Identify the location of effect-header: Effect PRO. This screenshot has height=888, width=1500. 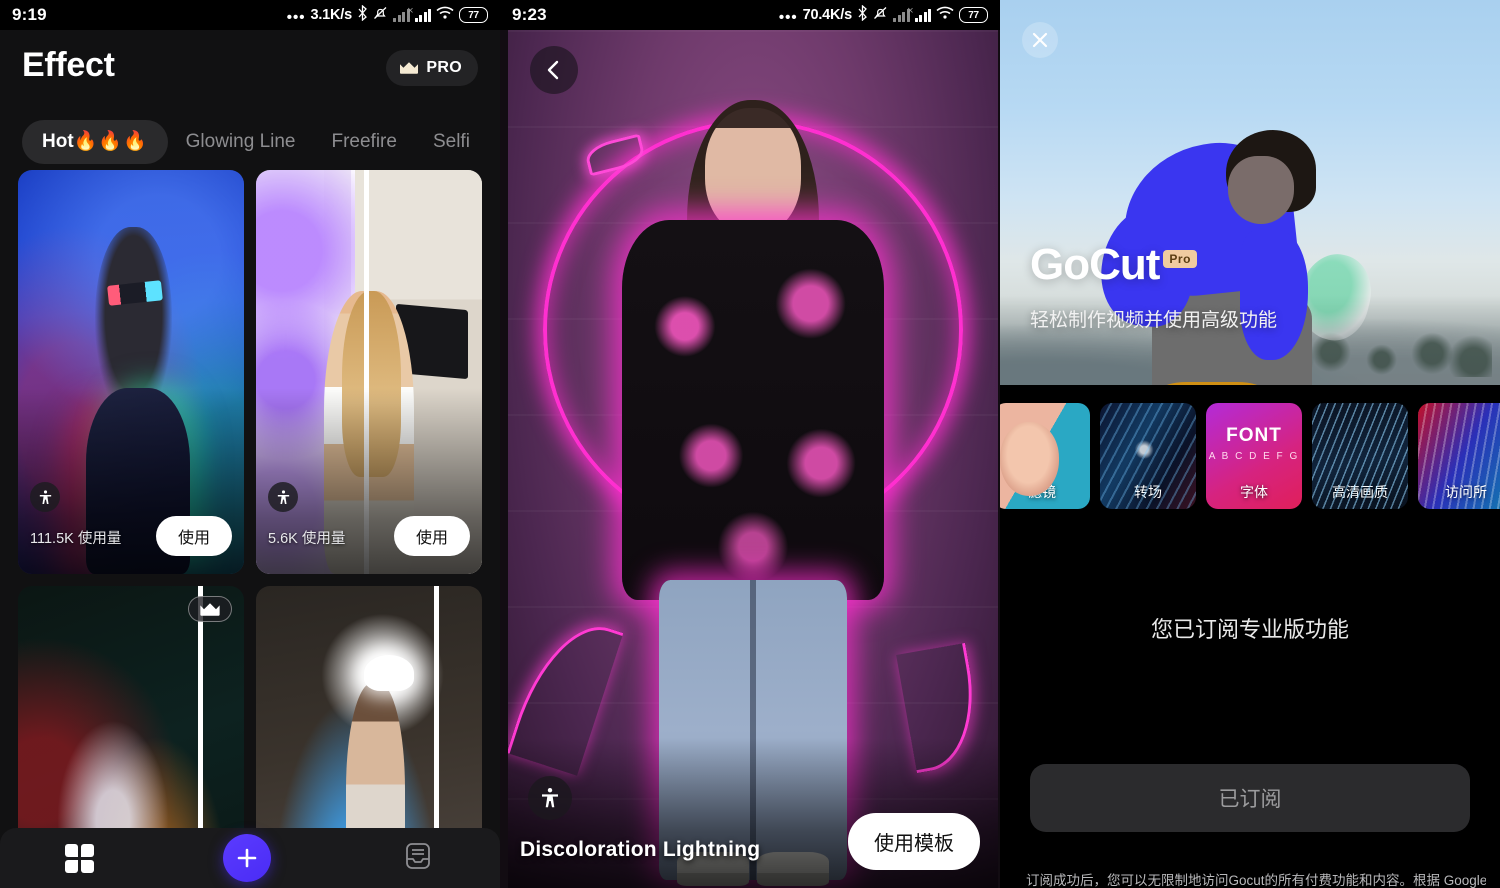
(250, 70).